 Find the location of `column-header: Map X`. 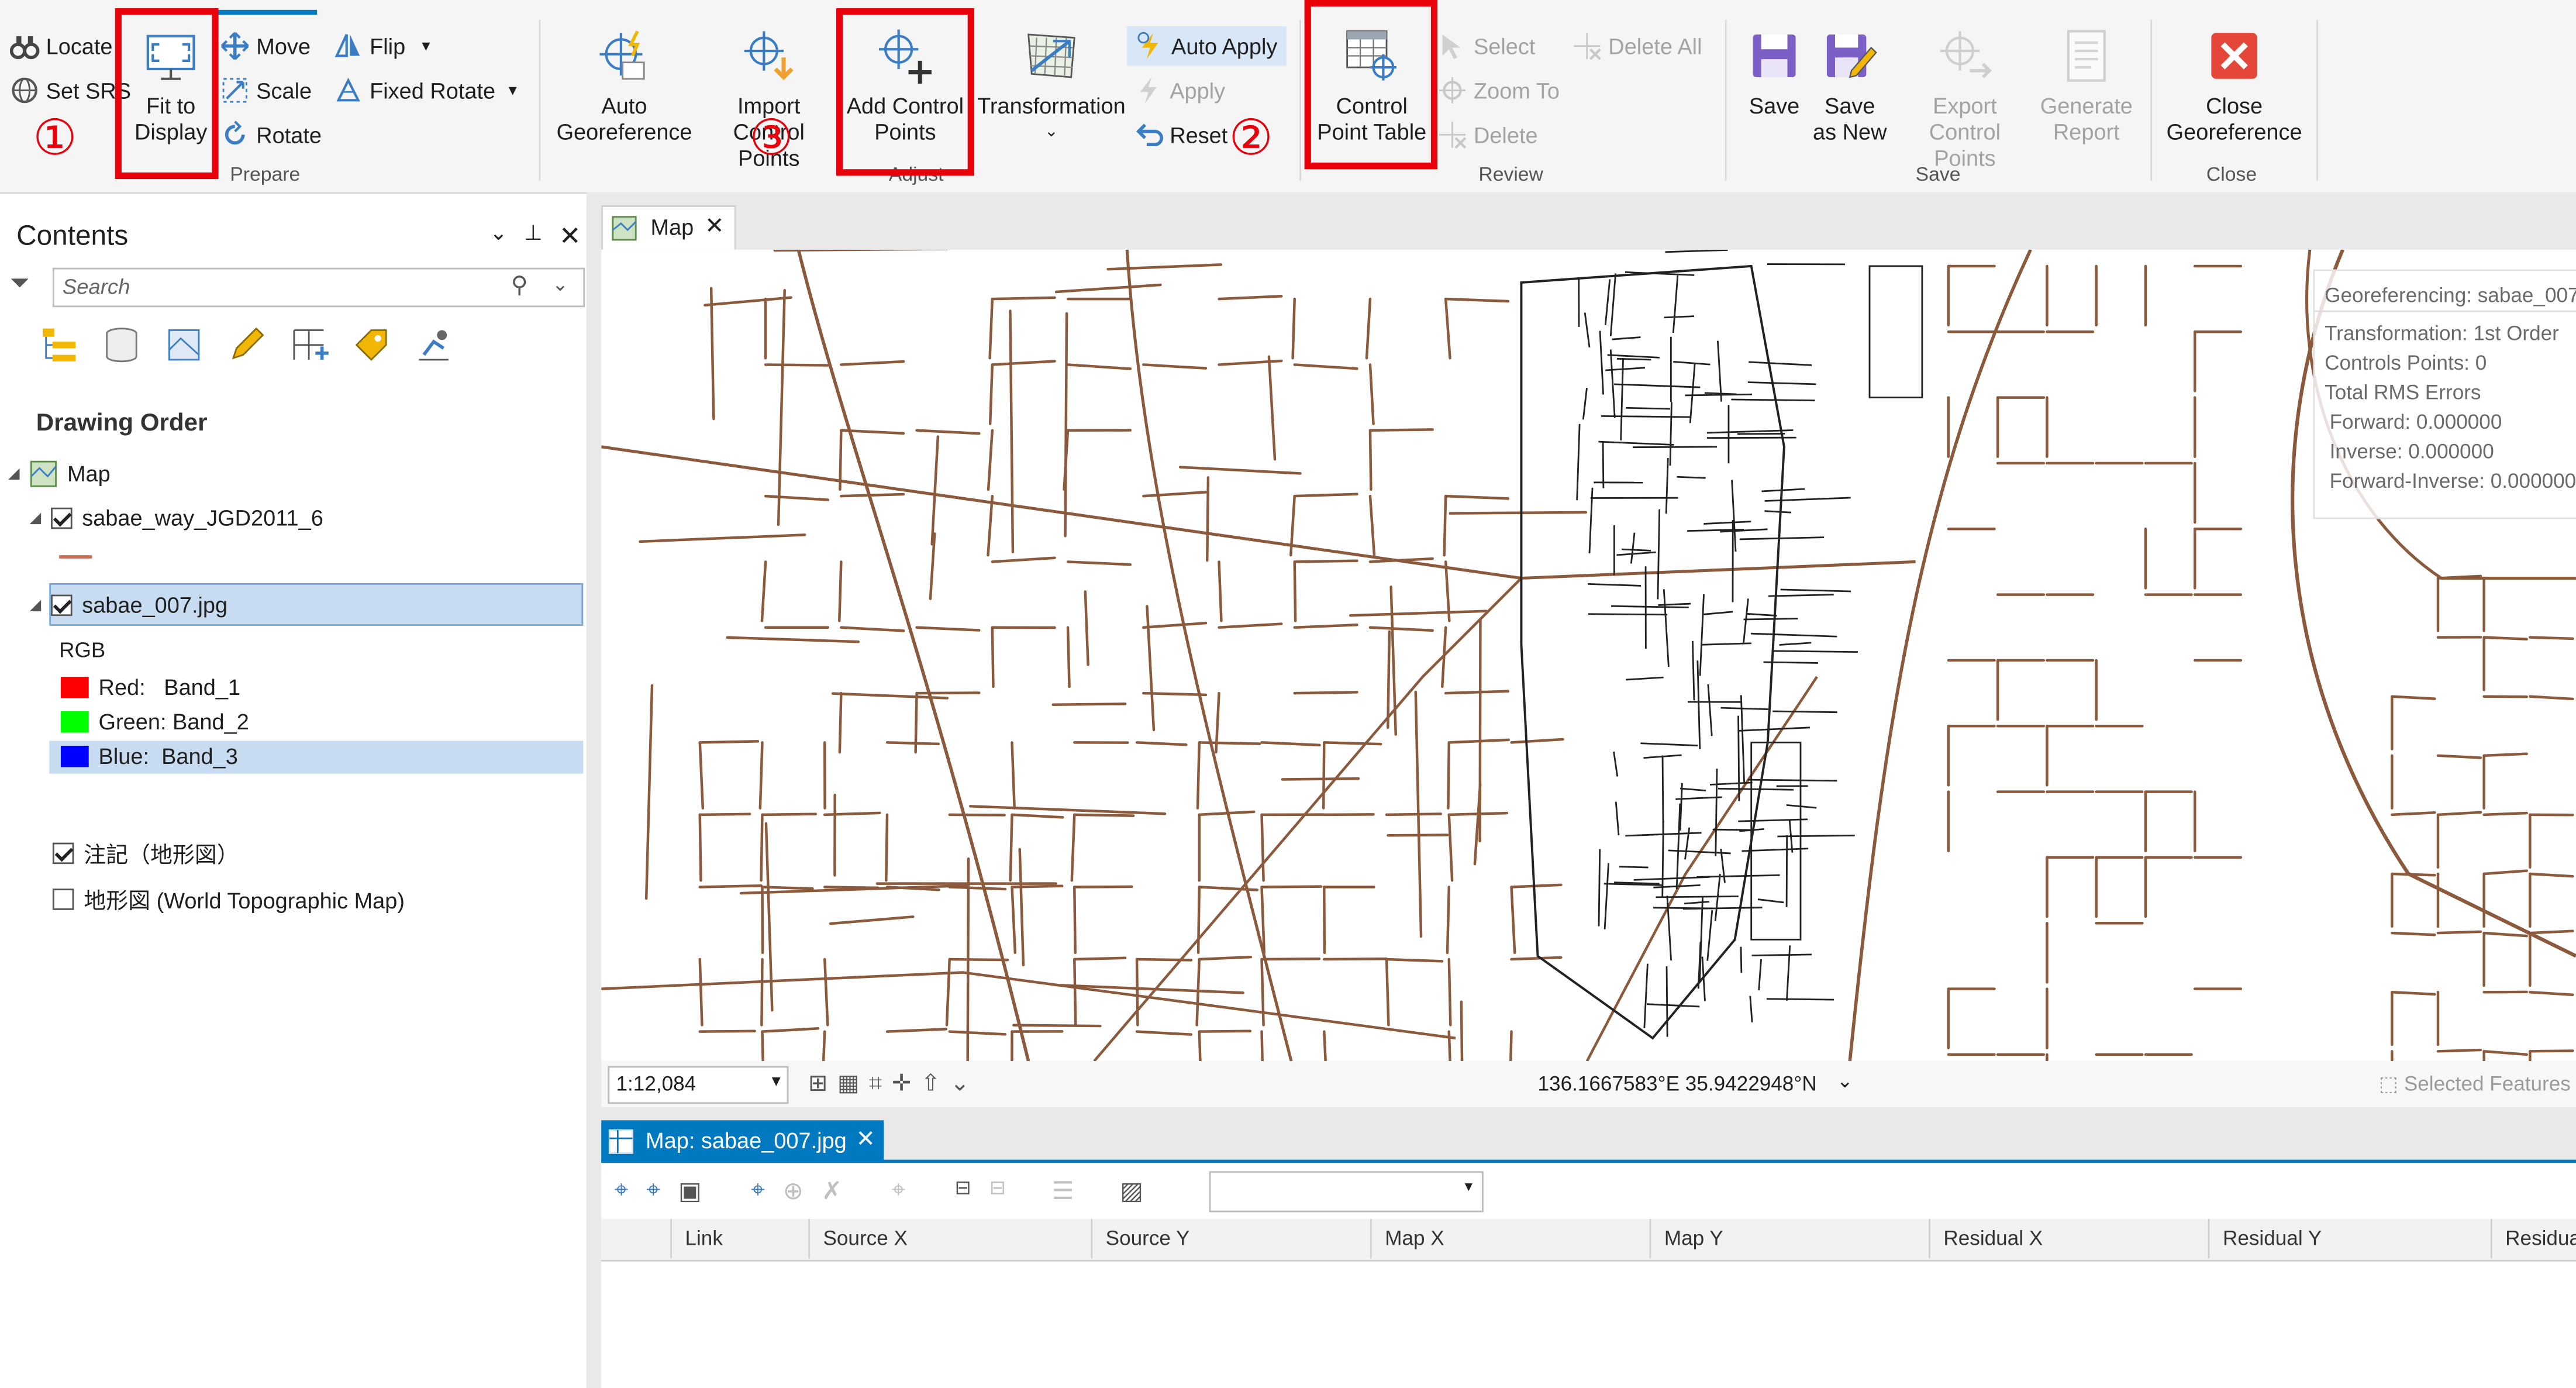

column-header: Map X is located at coordinates (1510, 1238).